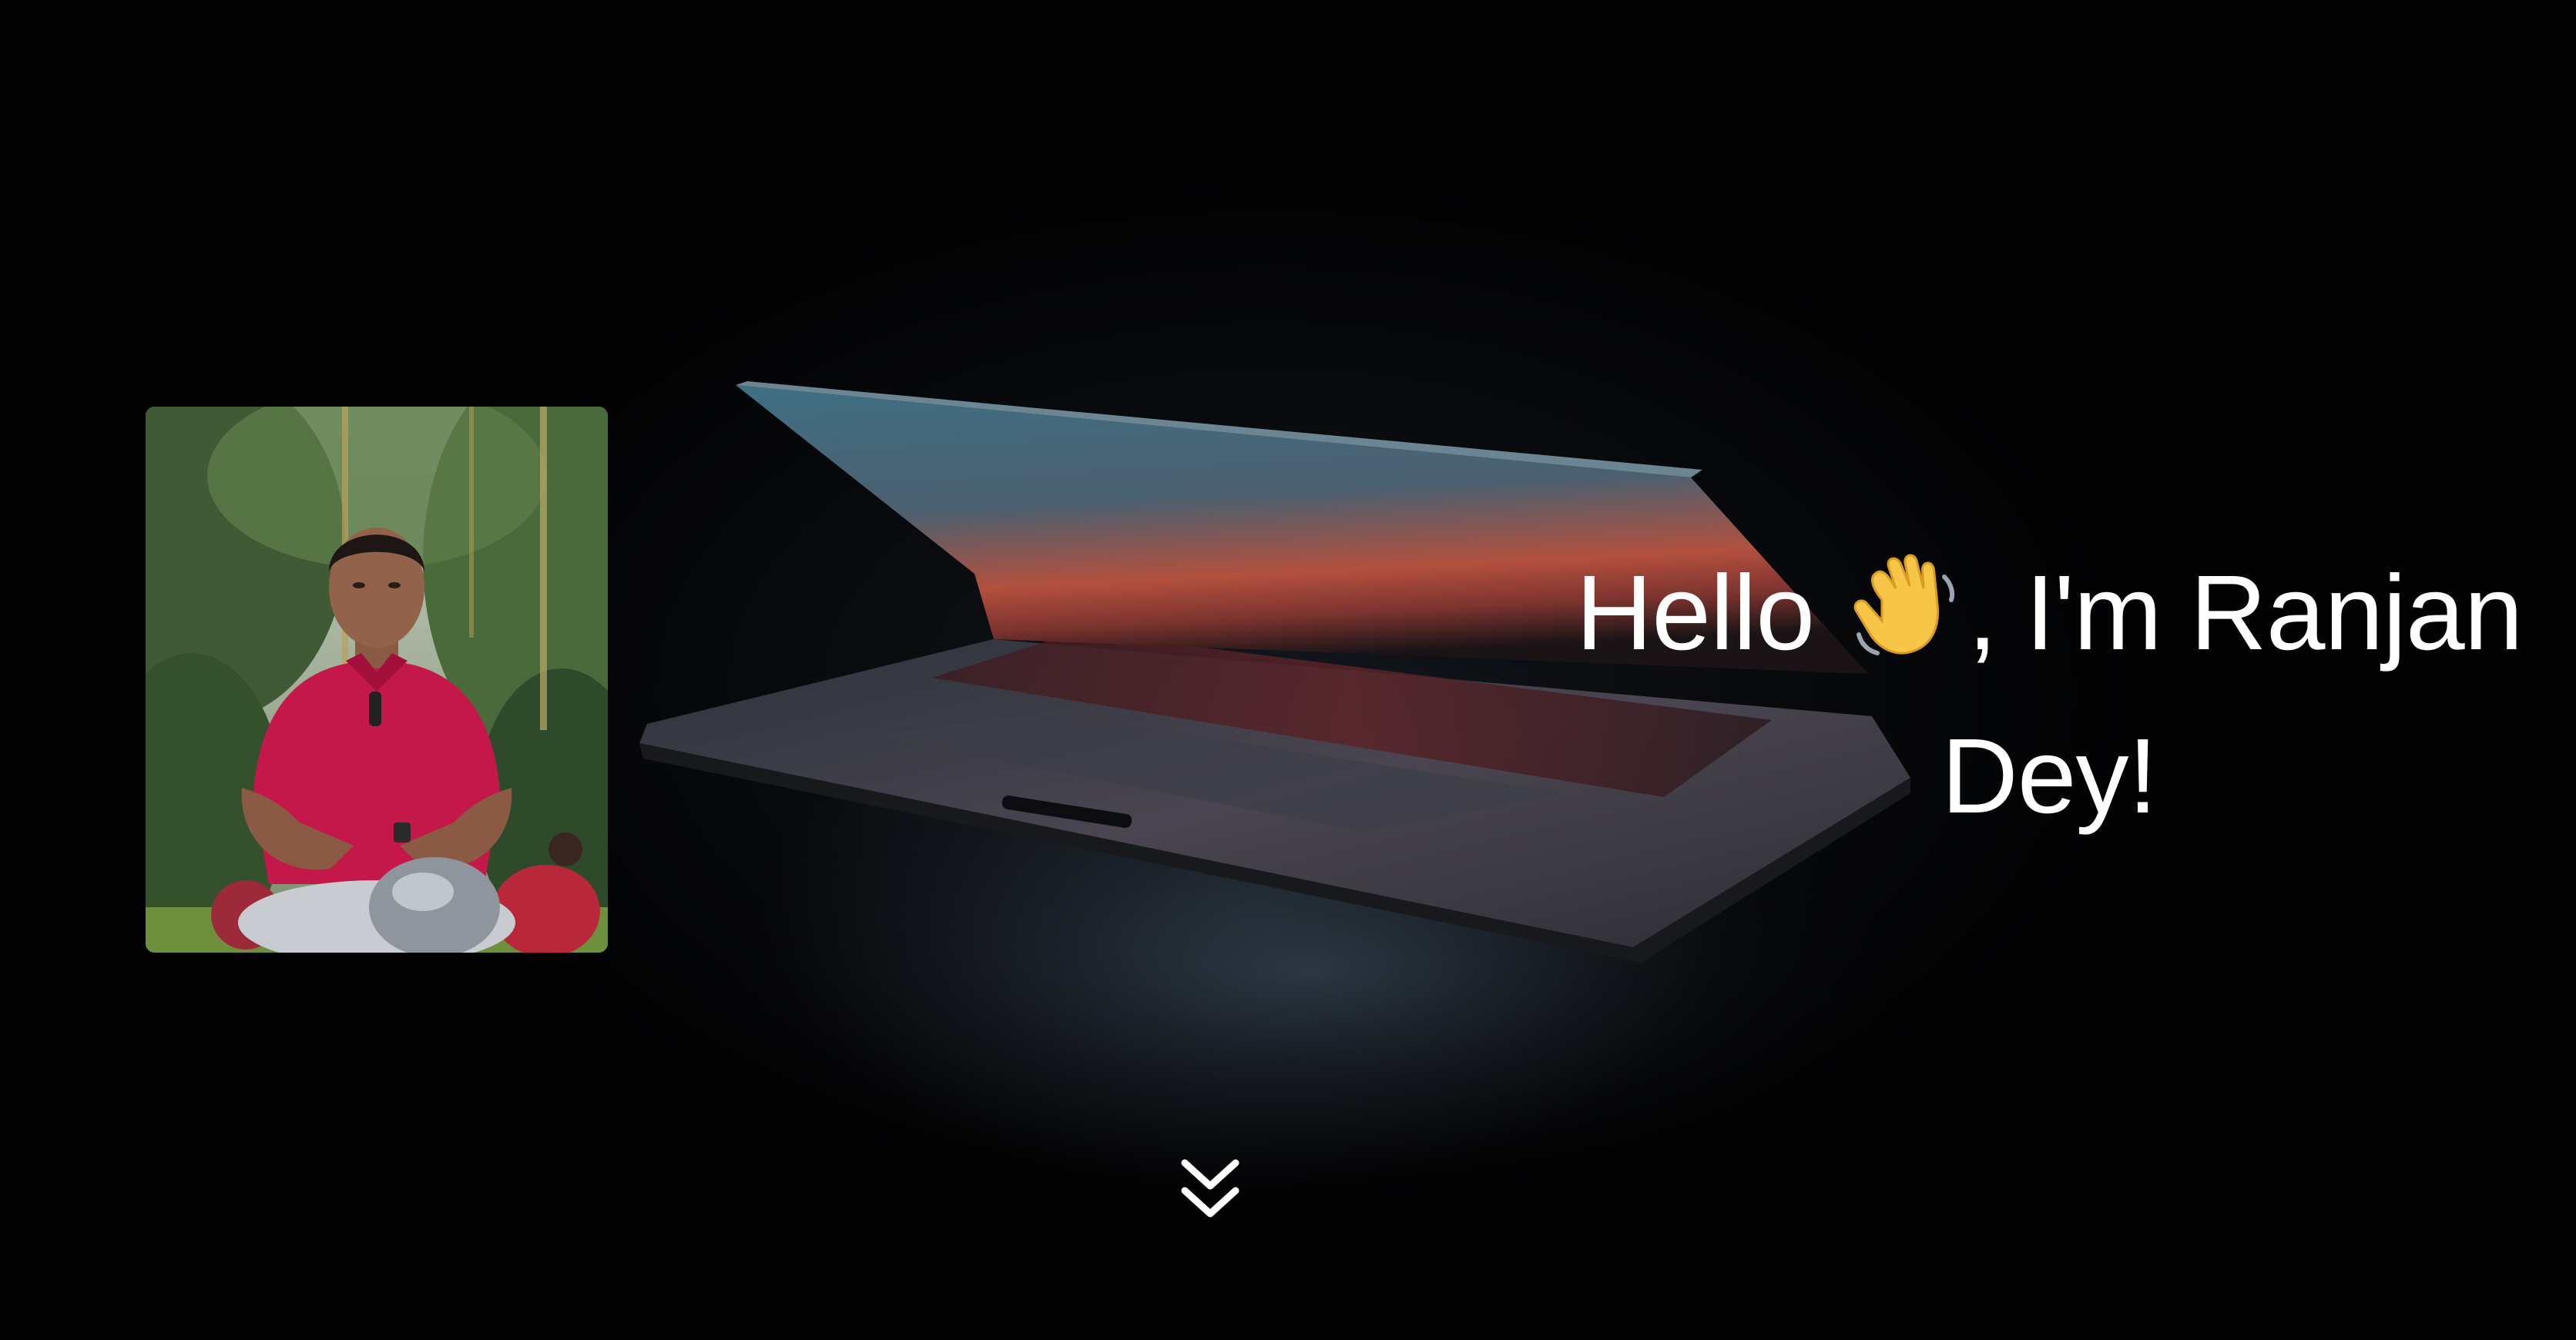  I want to click on greeting-prefix: Hello, so click(1695, 613).